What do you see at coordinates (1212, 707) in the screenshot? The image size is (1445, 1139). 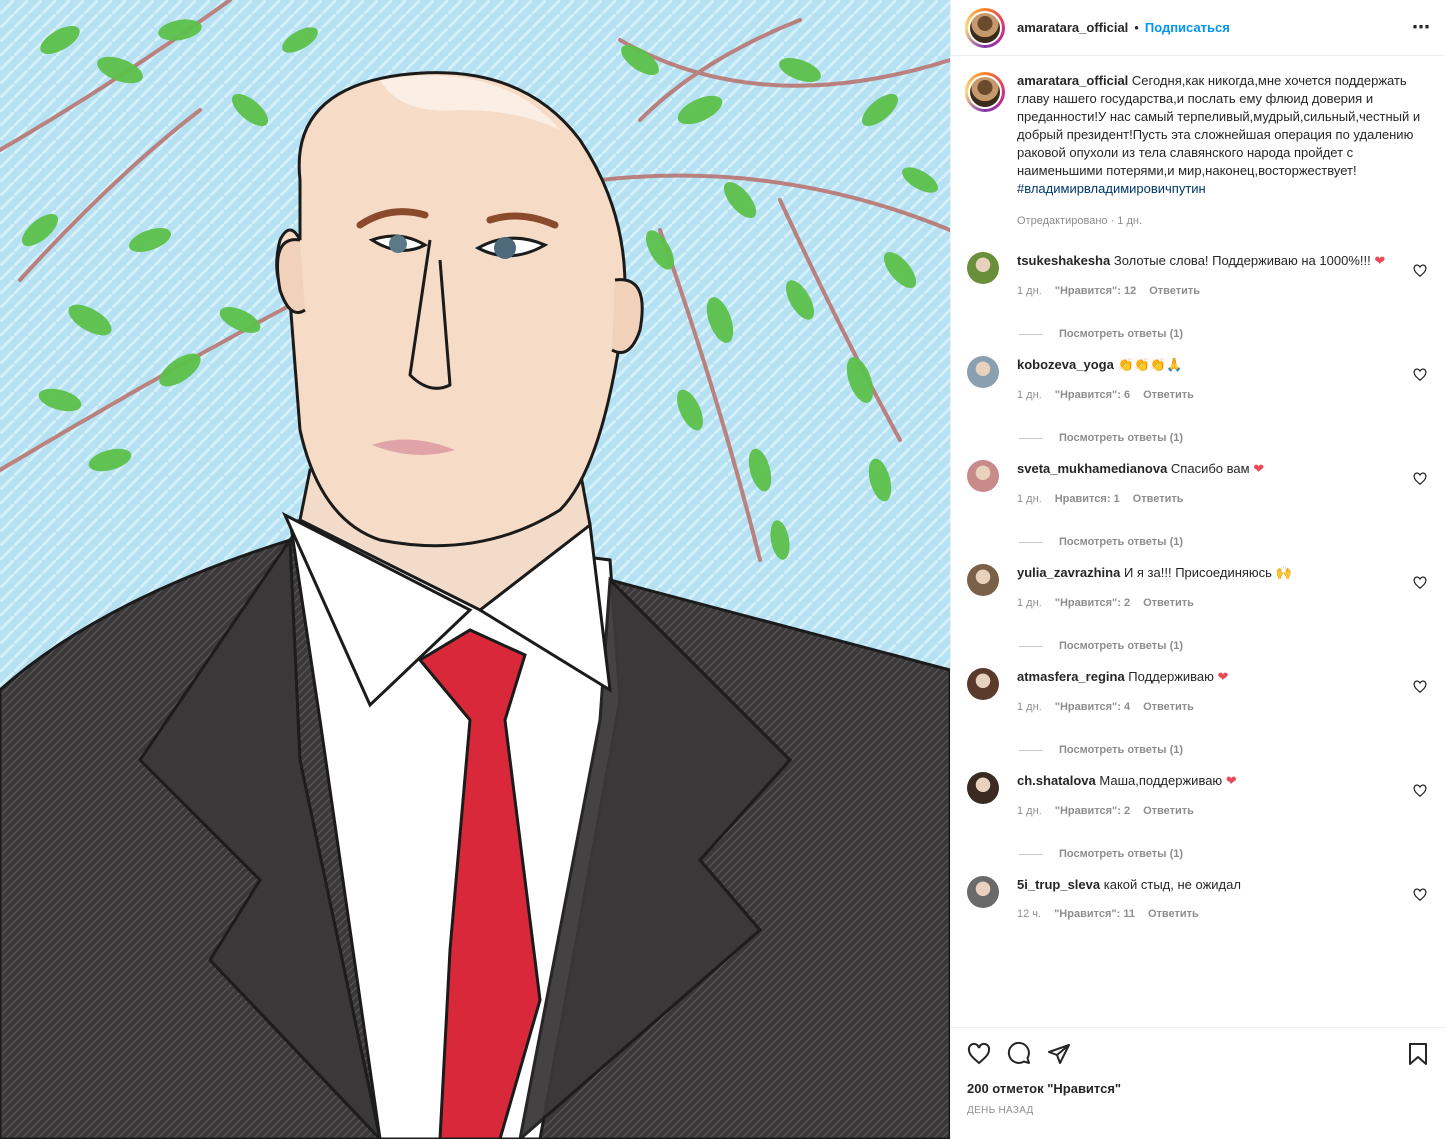 I see `comment-meta: 1 дн. "Нравится": 4 Ответить` at bounding box center [1212, 707].